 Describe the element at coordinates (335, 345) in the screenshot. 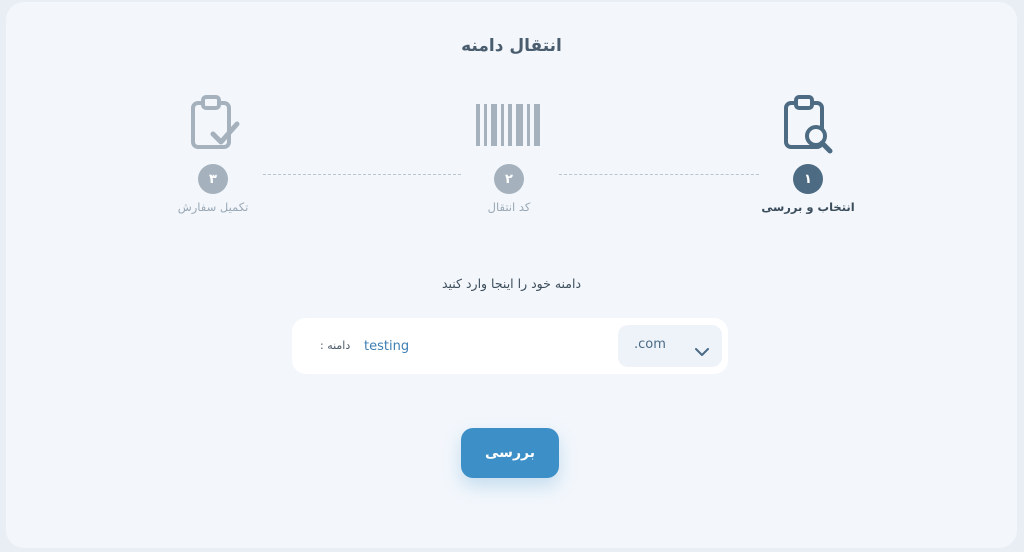

I see `domain-label: دامنه :` at that location.